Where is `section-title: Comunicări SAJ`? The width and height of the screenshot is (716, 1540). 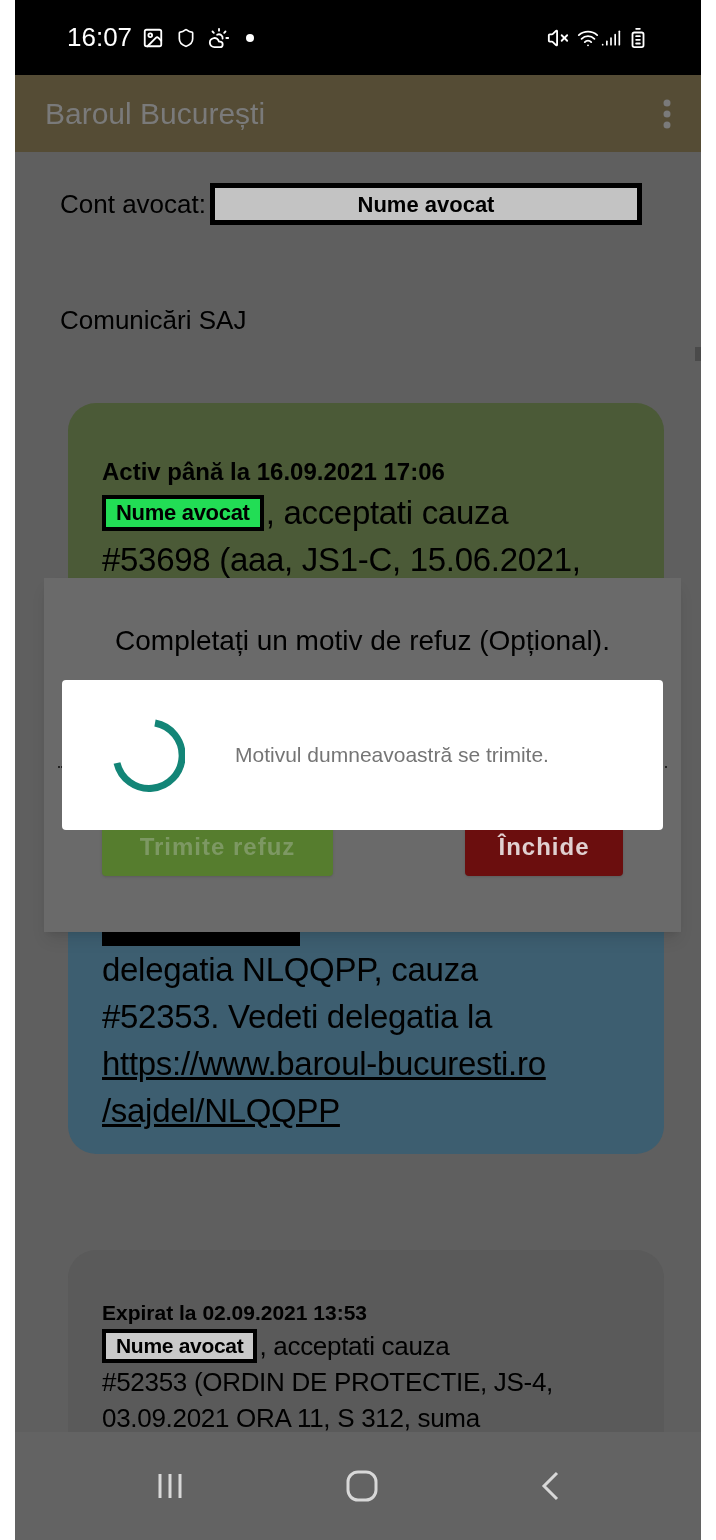
section-title: Comunicări SAJ is located at coordinates (154, 320).